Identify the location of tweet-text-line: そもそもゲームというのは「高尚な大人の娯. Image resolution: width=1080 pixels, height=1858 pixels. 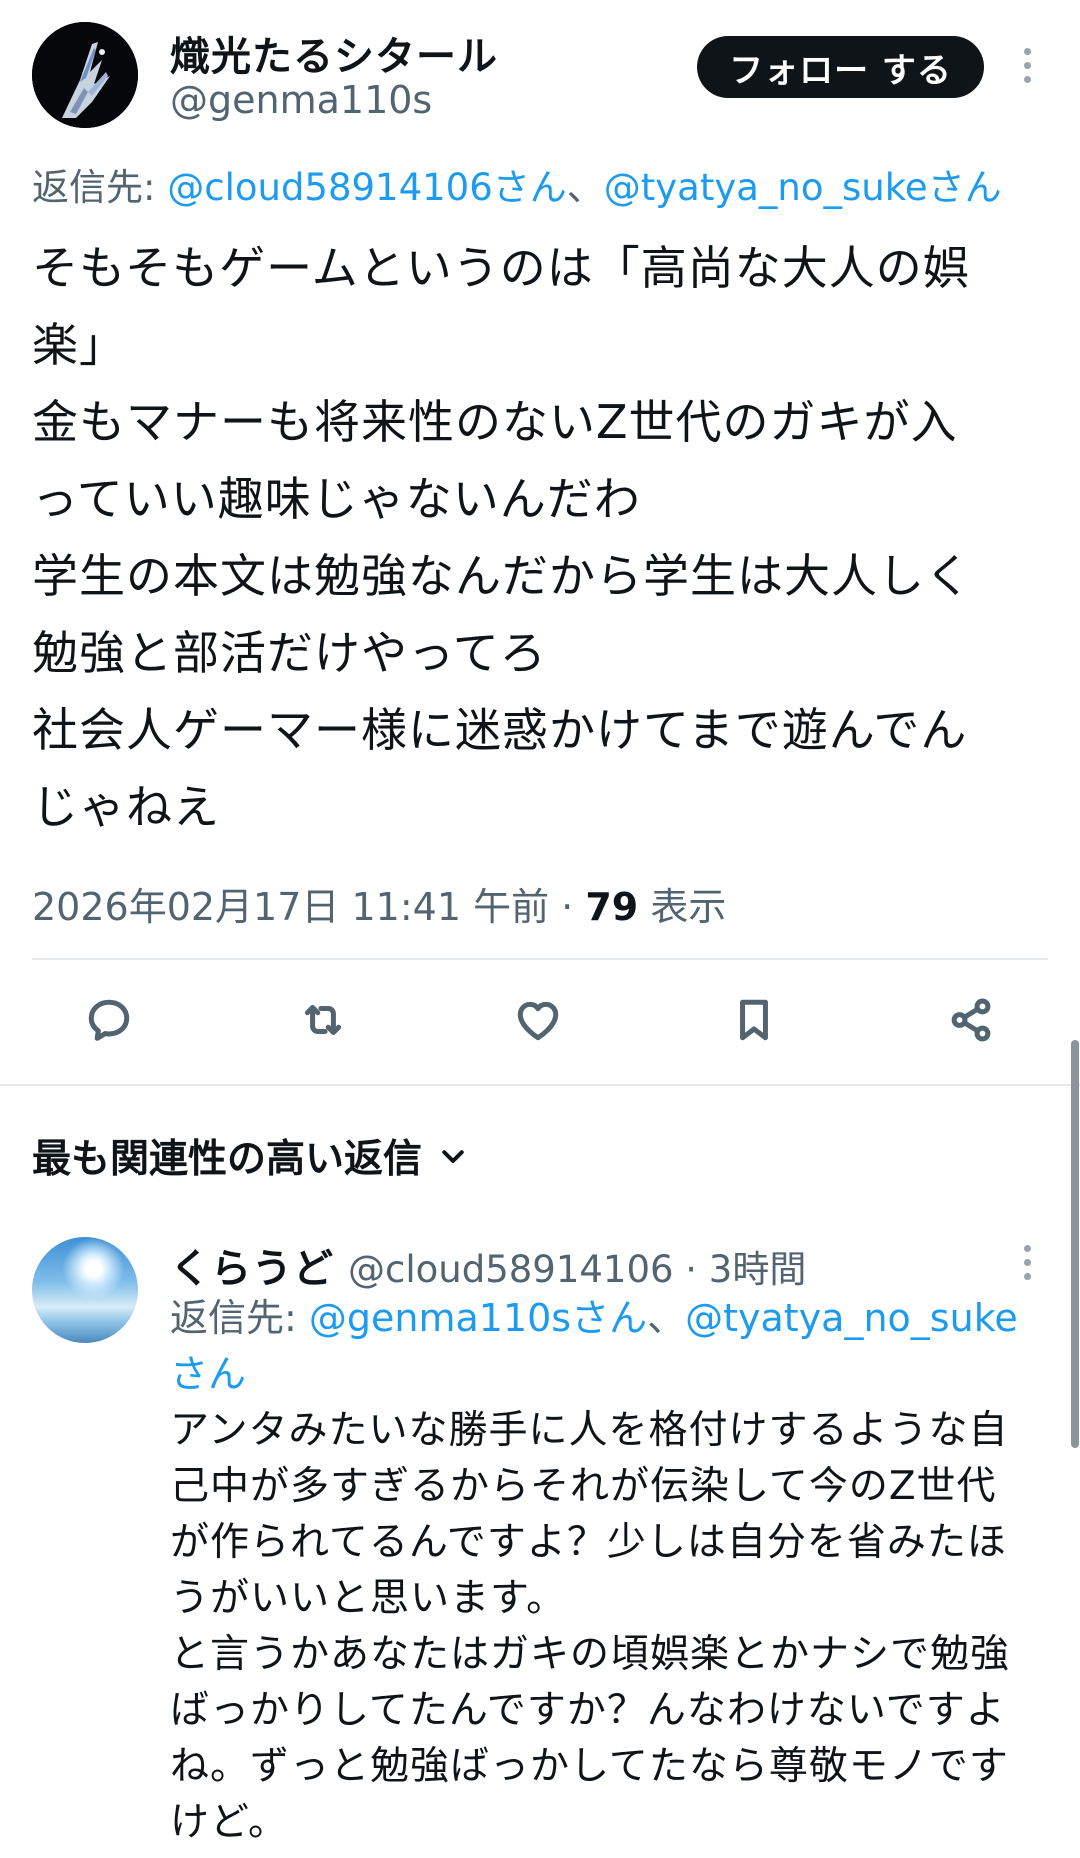
(501, 268).